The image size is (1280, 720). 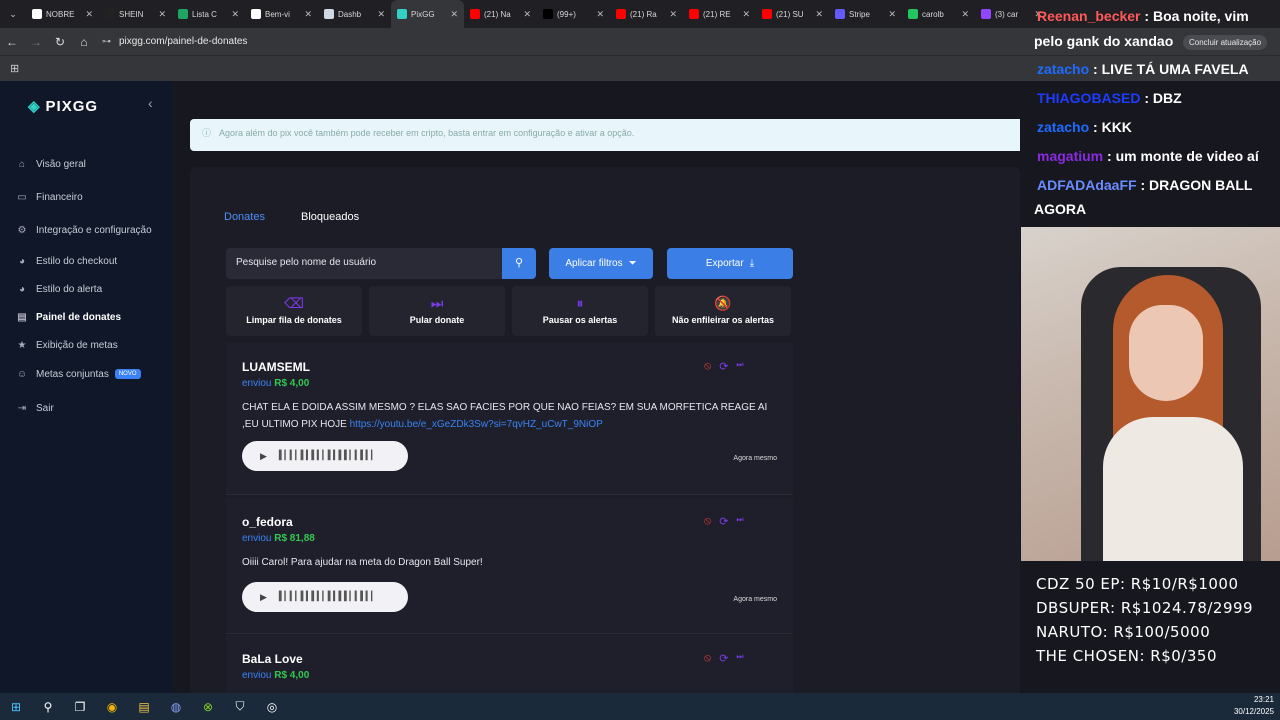 I want to click on sidebar-item-label: Visão geral, so click(x=61, y=164).